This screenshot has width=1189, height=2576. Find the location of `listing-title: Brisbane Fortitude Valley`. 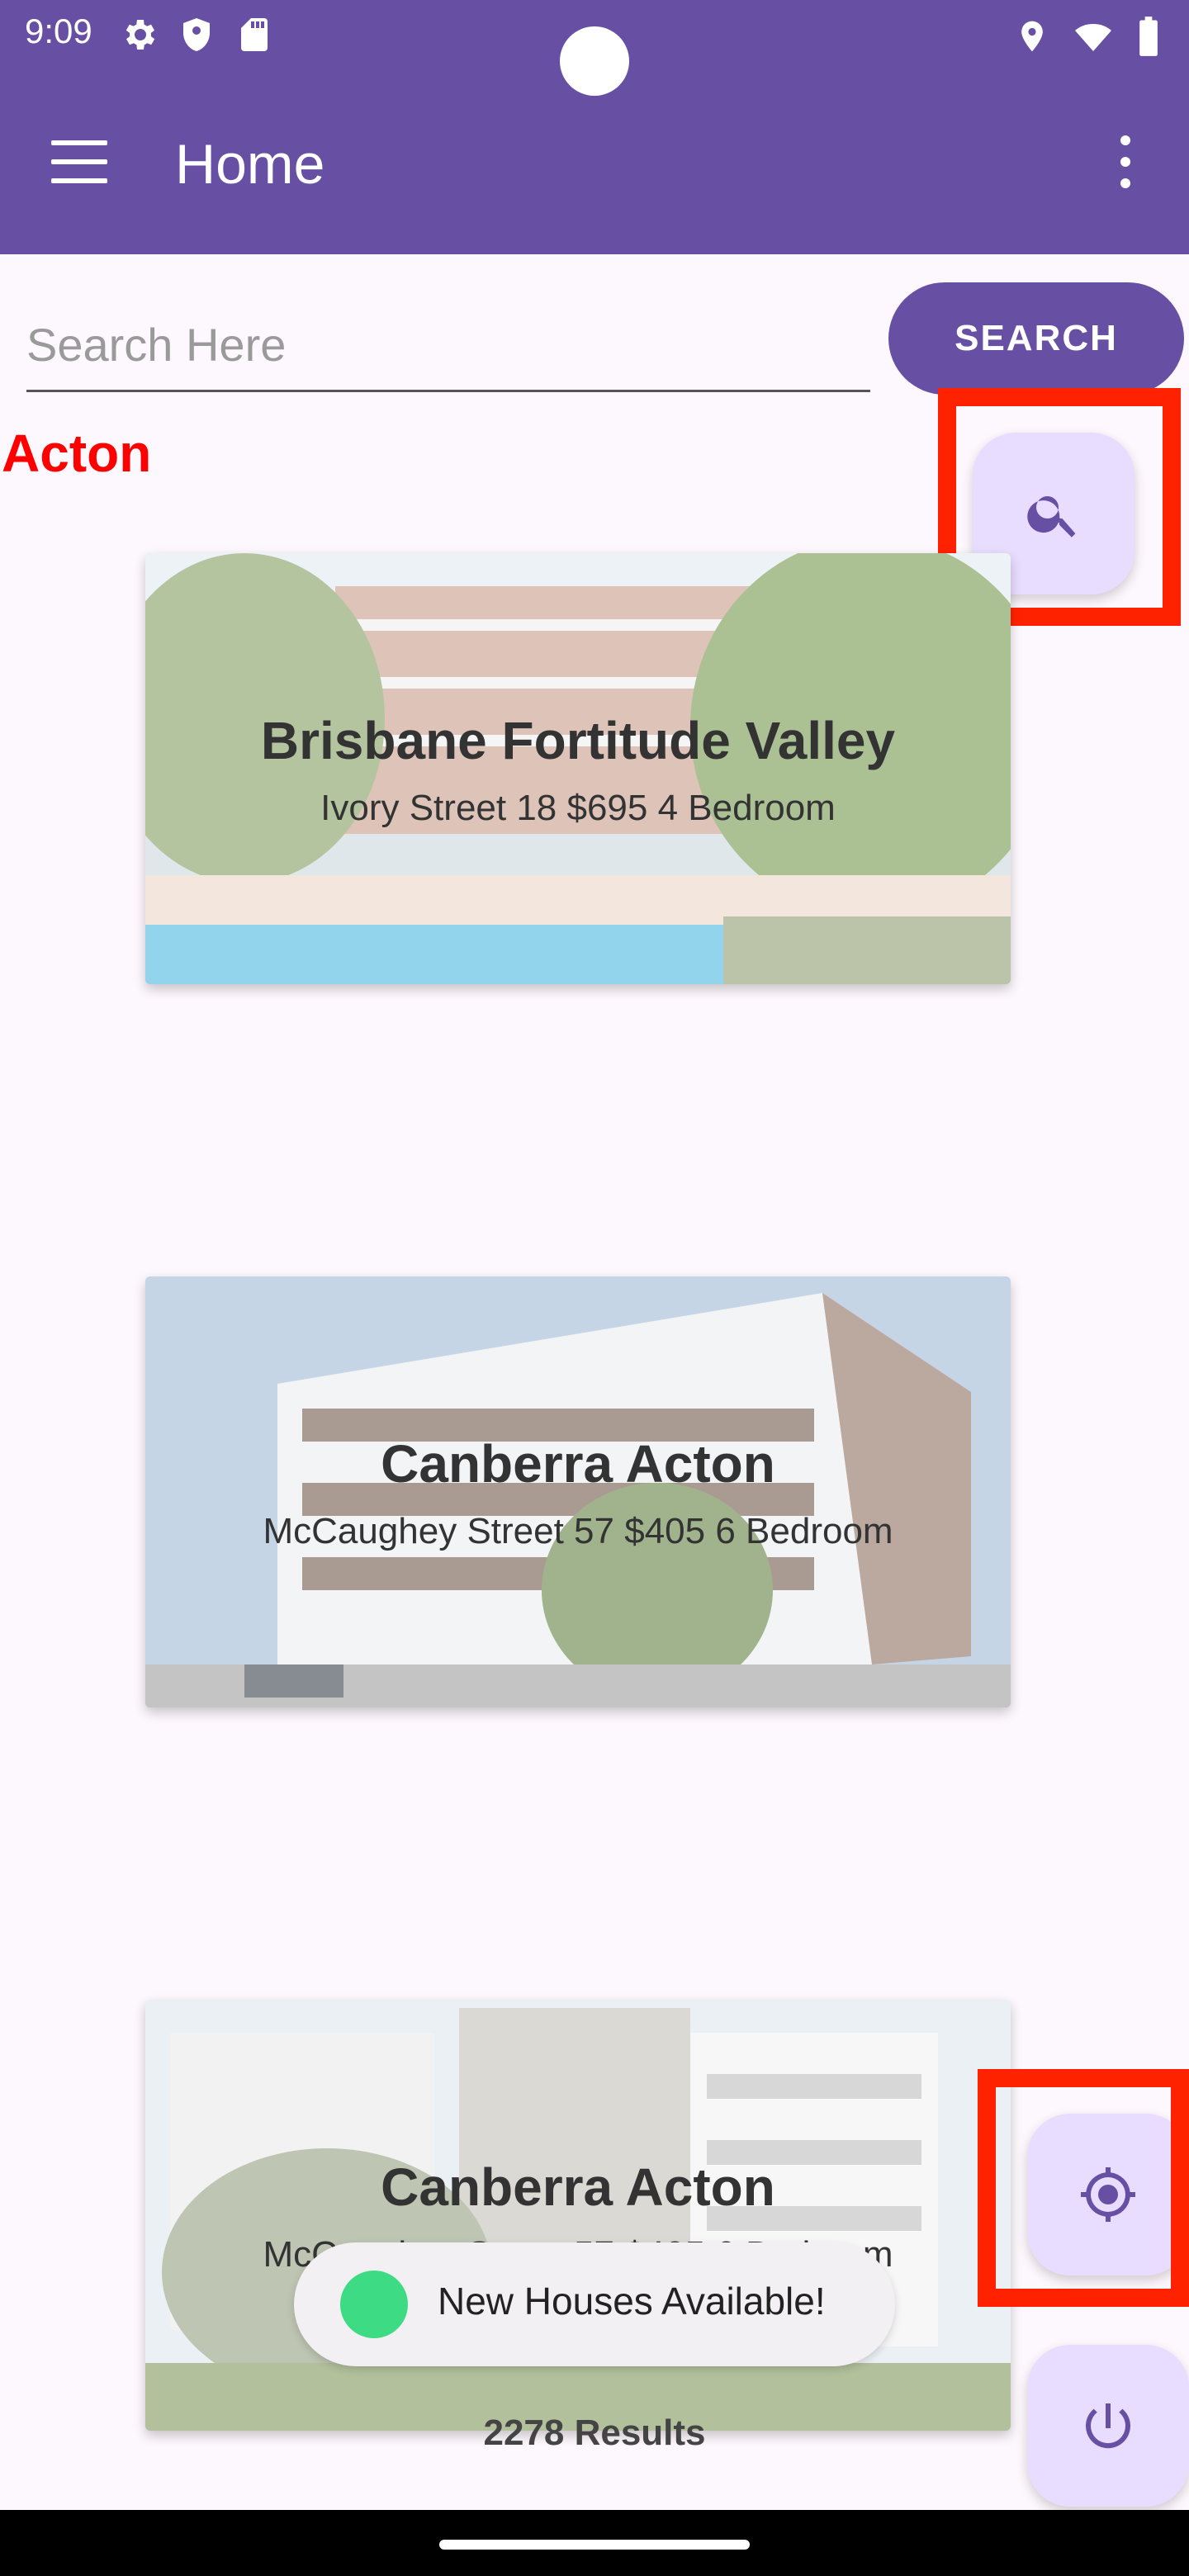

listing-title: Brisbane Fortitude Valley is located at coordinates (578, 740).